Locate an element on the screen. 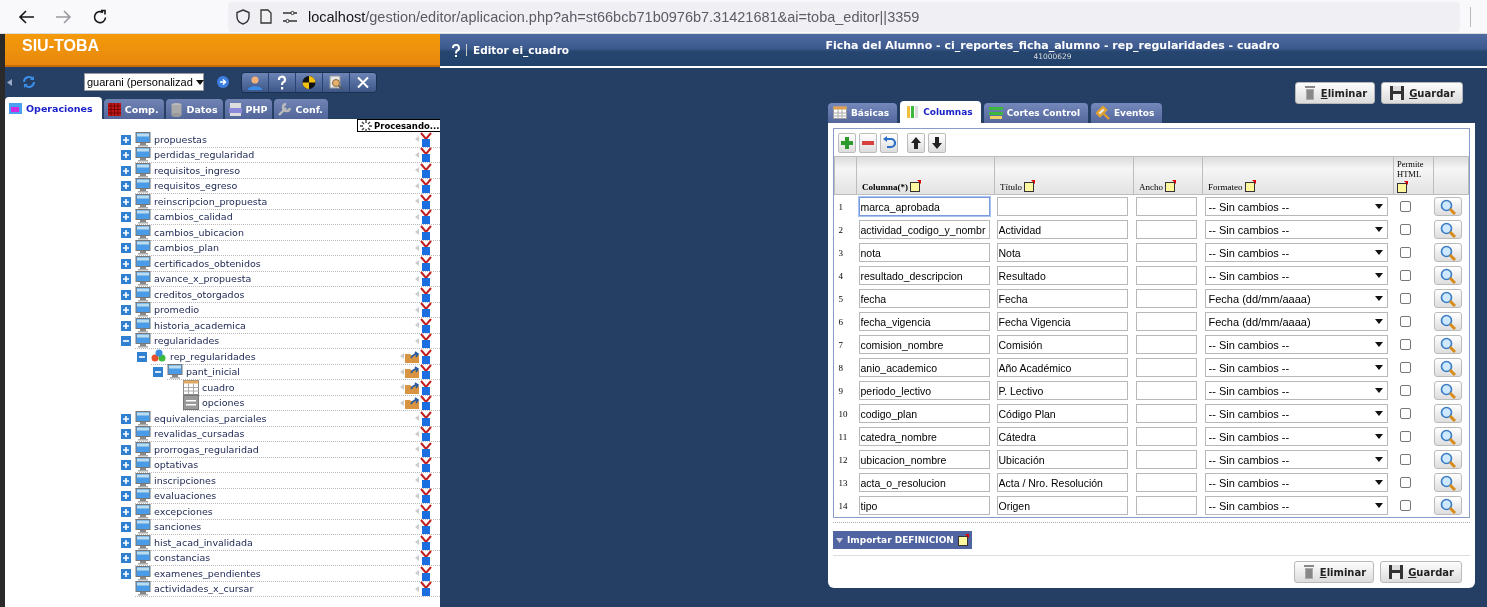 This screenshot has height=607, width=1487. tree-item: revalidas_cursadas is located at coordinates (199, 434).